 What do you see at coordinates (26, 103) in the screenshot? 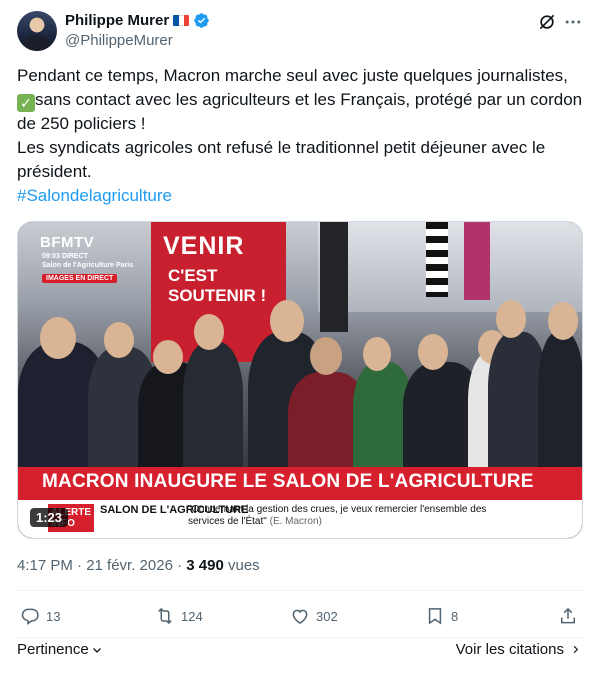
I see `check-mark-icon: ✓` at bounding box center [26, 103].